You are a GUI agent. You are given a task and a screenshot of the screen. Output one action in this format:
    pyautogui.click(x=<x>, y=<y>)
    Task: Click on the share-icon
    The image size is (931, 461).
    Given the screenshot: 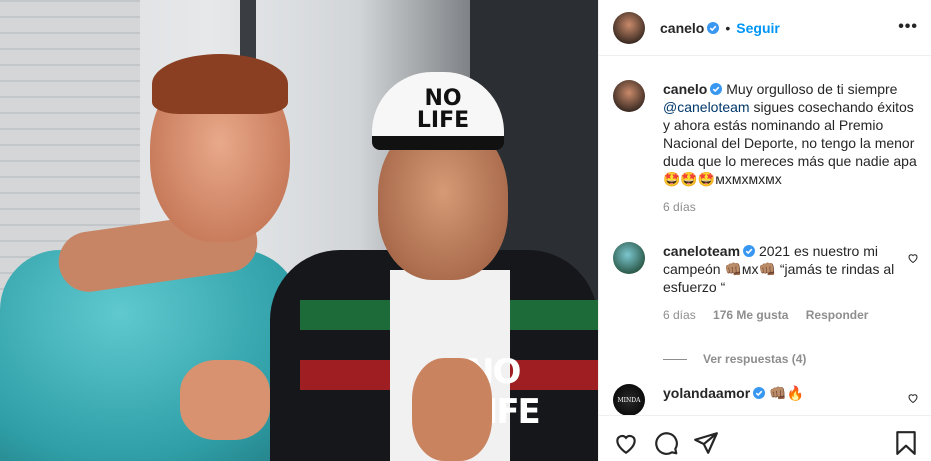 What is the action you would take?
    pyautogui.click(x=706, y=443)
    